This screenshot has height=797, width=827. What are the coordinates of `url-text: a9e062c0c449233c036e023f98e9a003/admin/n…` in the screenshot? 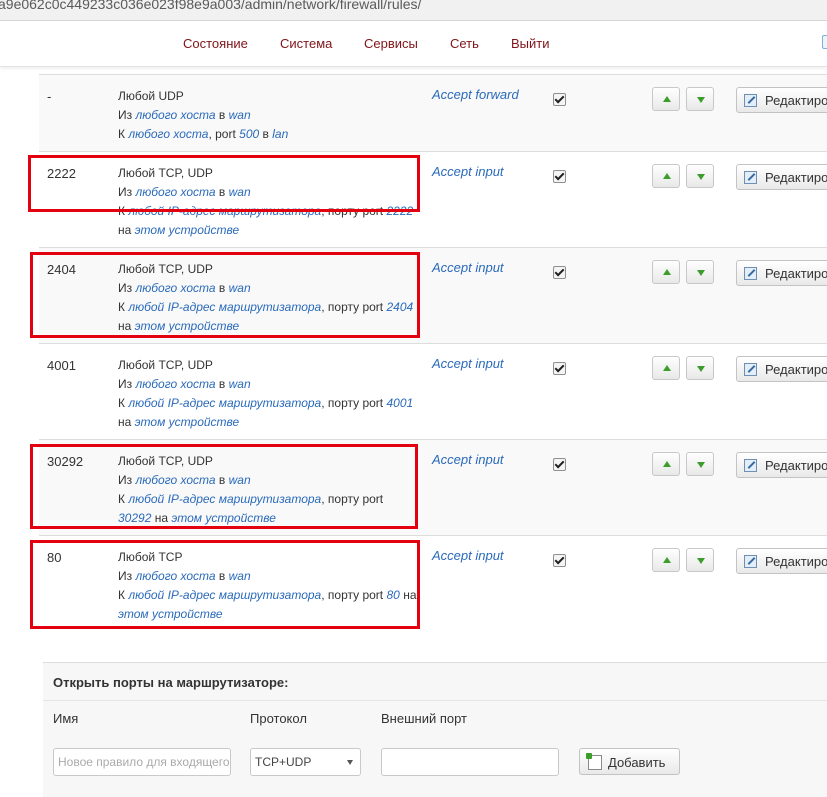 It's located at (210, 5).